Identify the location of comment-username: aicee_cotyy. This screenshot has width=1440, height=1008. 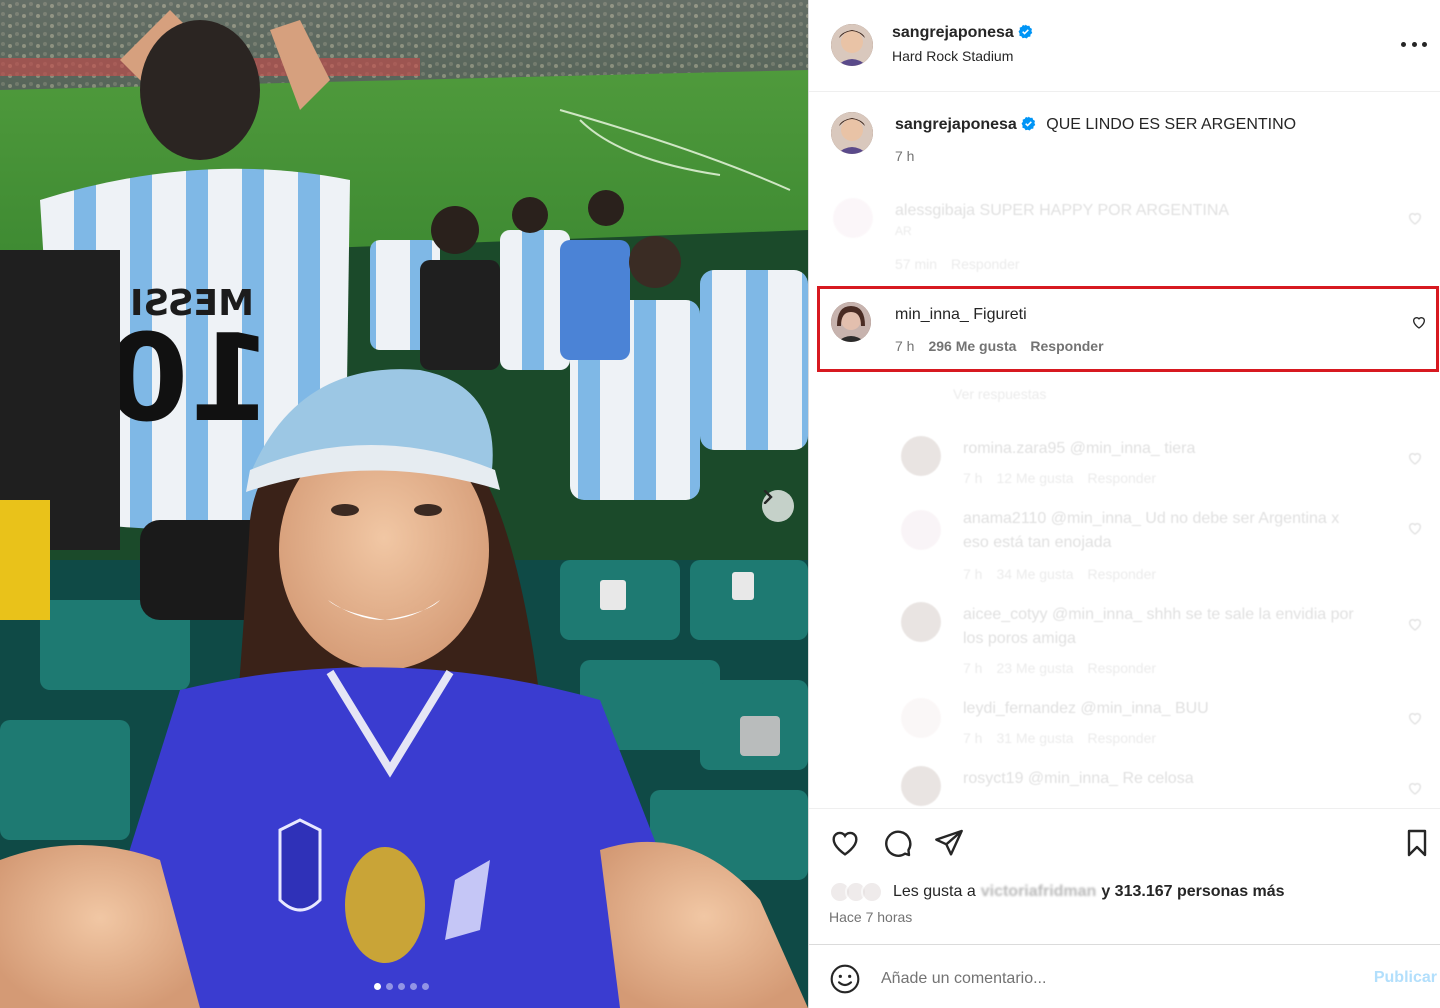
(1005, 614).